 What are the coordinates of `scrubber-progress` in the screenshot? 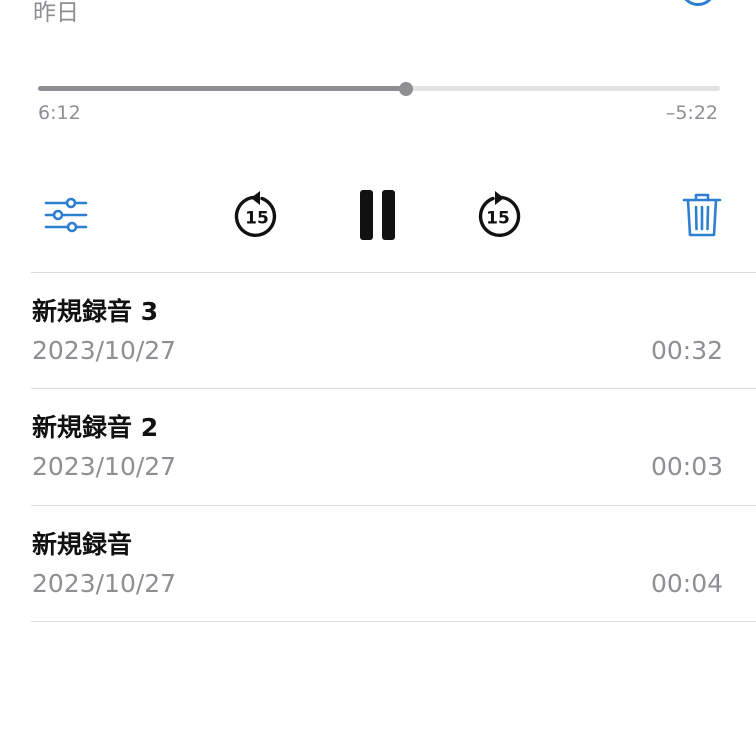 It's located at (222, 88).